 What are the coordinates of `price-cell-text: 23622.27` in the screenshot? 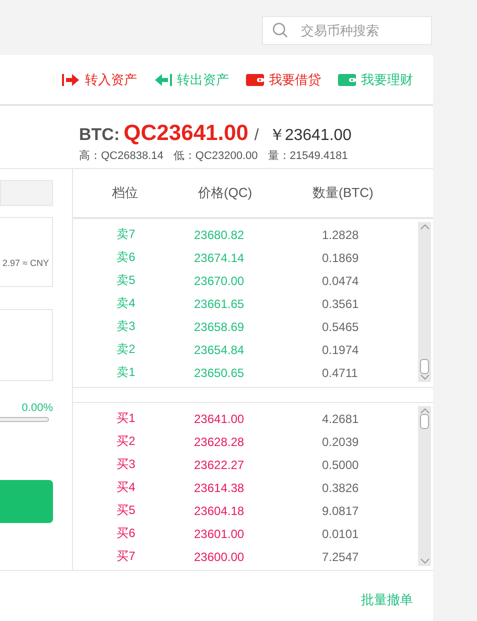 It's located at (220, 465).